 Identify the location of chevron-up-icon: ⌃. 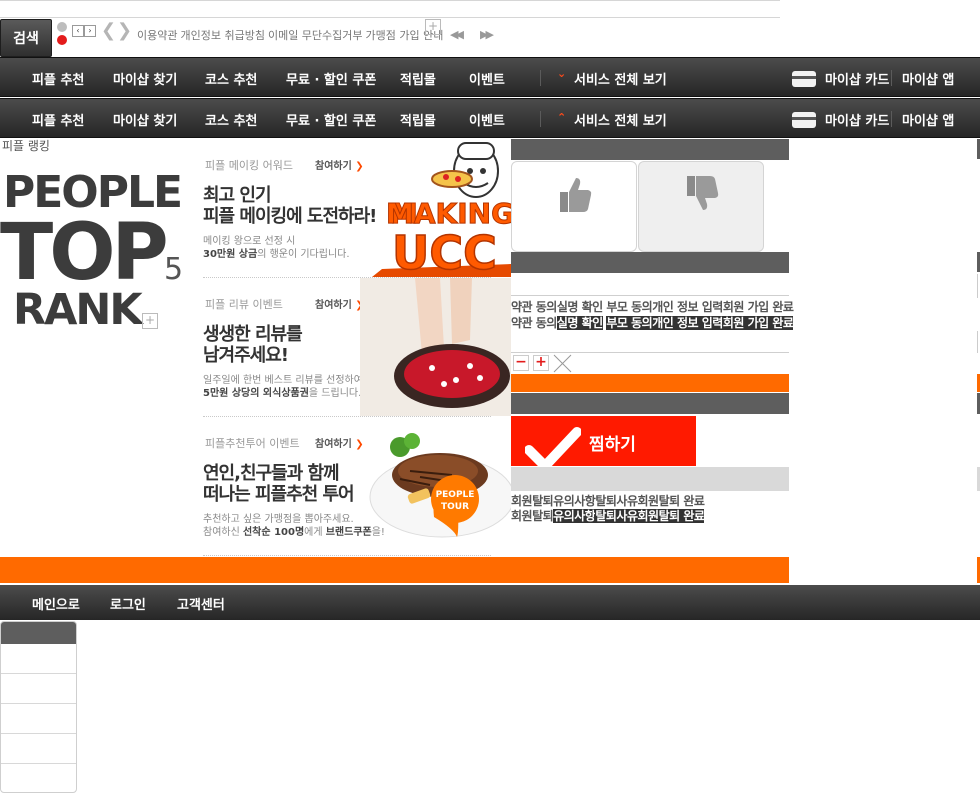
(562, 117).